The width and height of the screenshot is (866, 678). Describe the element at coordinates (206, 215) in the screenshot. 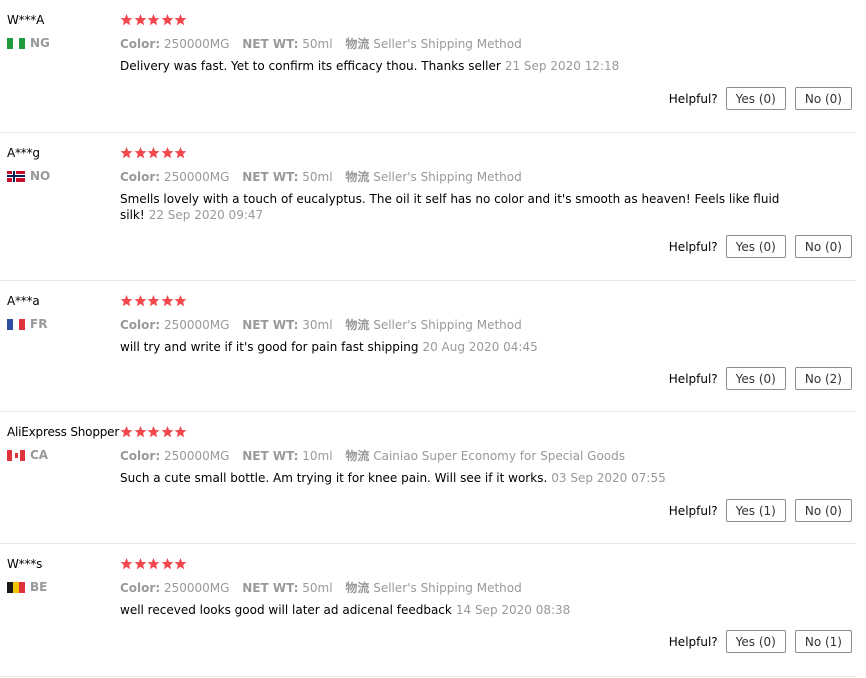

I see `review-date: 22 Sep 2020 09:47` at that location.